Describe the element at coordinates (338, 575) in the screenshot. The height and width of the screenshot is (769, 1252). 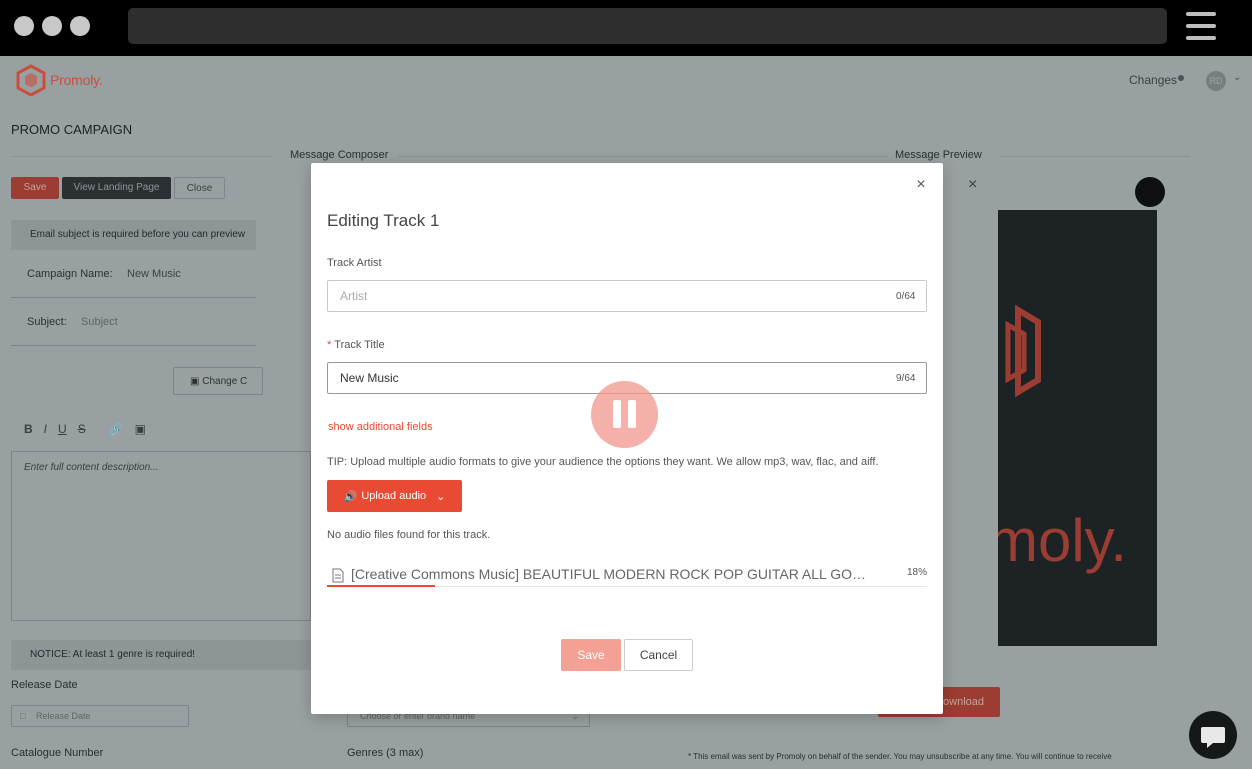
I see `file-icon` at that location.